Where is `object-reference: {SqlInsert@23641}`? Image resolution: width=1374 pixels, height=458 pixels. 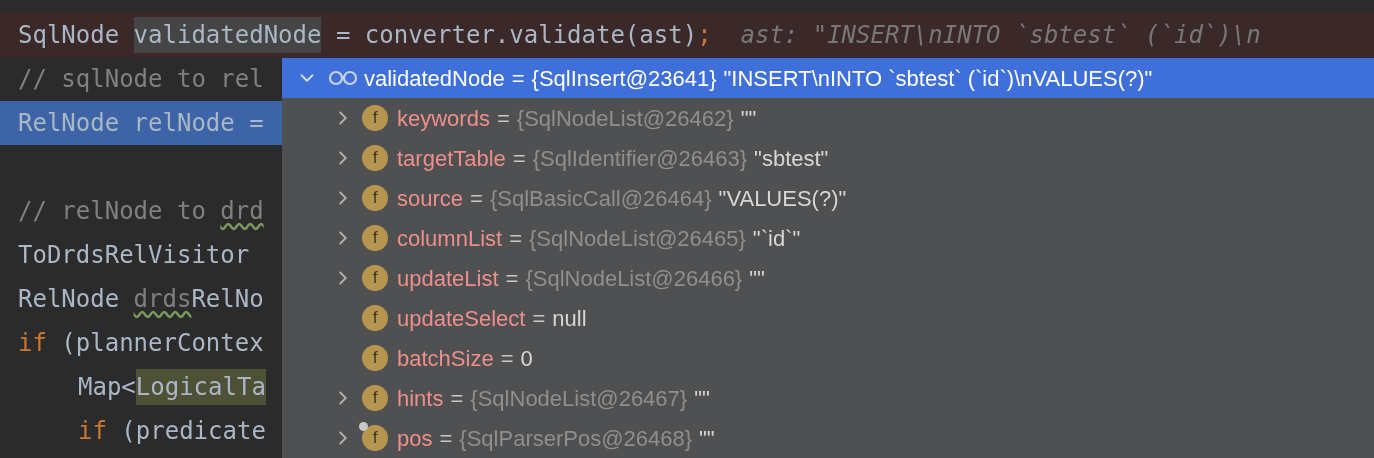 object-reference: {SqlInsert@23641} is located at coordinates (624, 78).